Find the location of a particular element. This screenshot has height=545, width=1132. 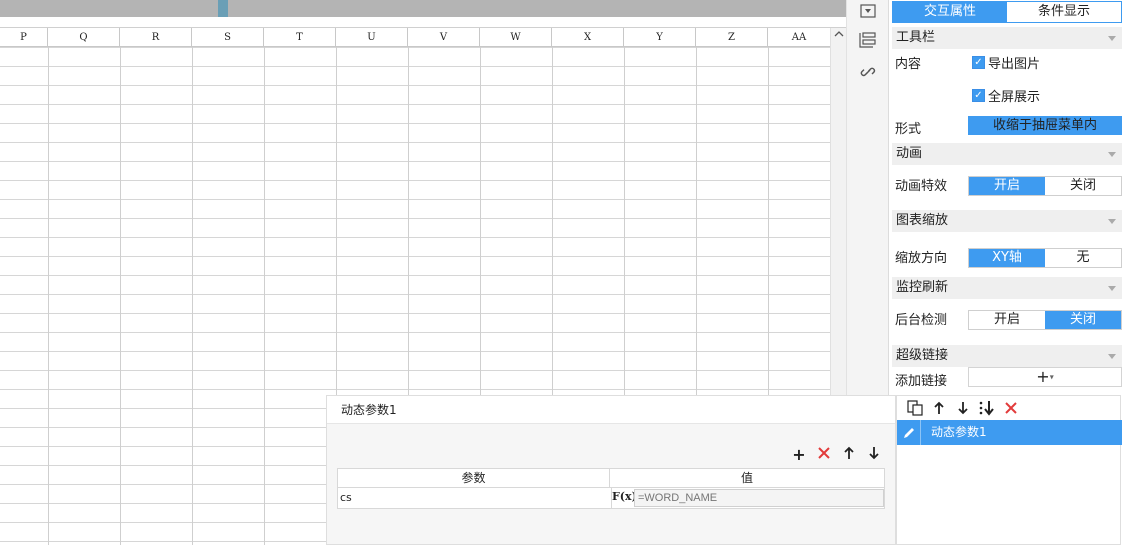

backend-check-toggle: 开启 关闭 is located at coordinates (1045, 320).